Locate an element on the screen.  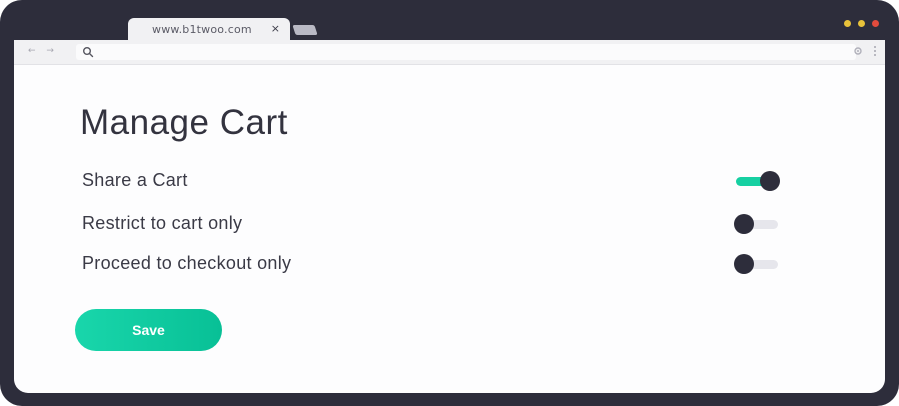
proceed-checkout-toggle is located at coordinates (757, 264).